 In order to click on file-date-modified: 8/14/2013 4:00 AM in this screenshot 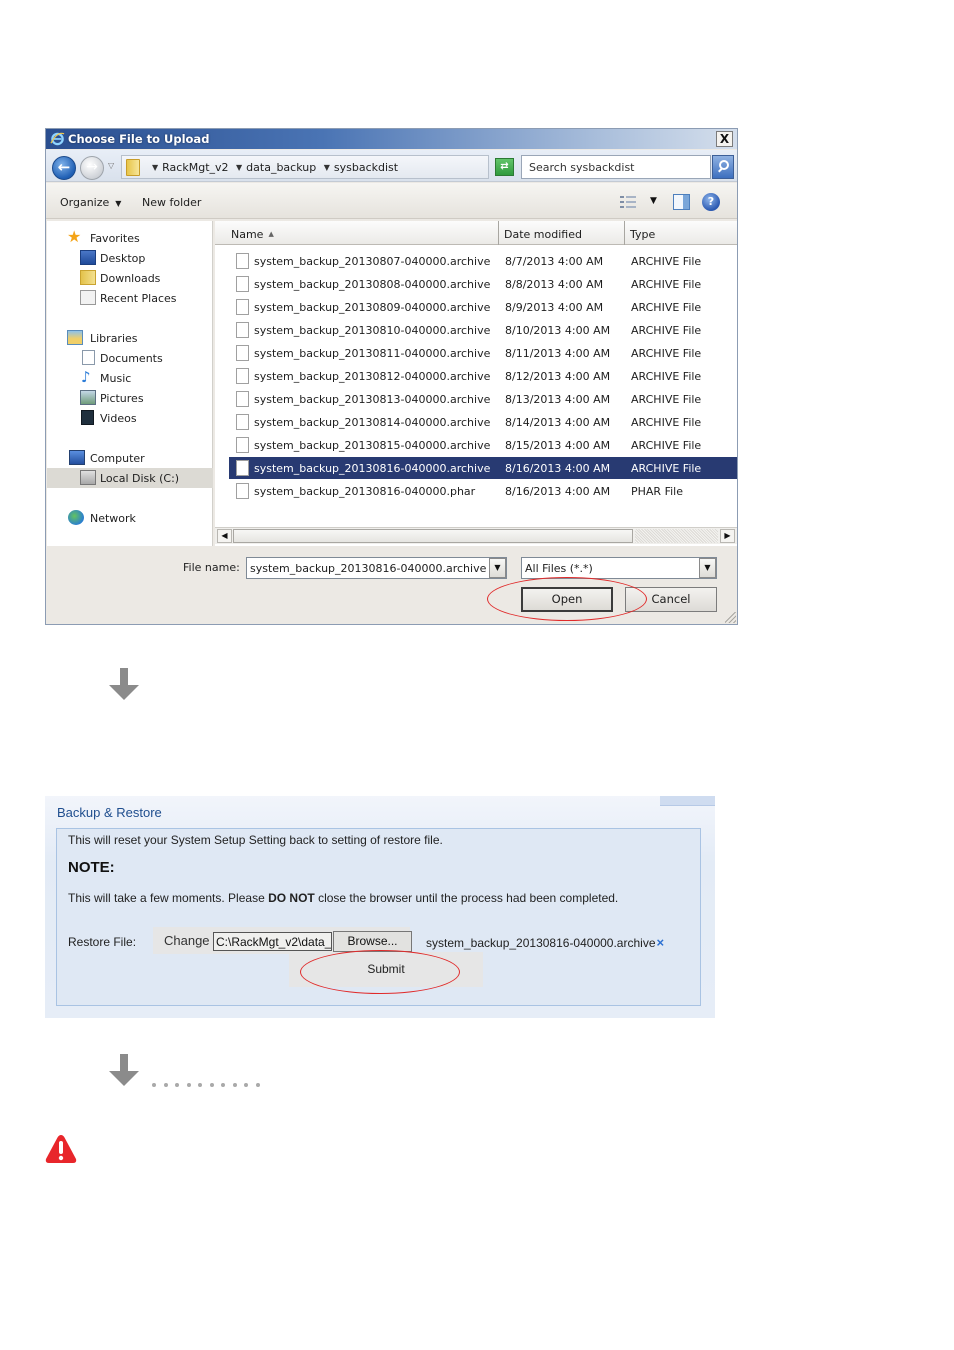, I will do `click(558, 422)`.